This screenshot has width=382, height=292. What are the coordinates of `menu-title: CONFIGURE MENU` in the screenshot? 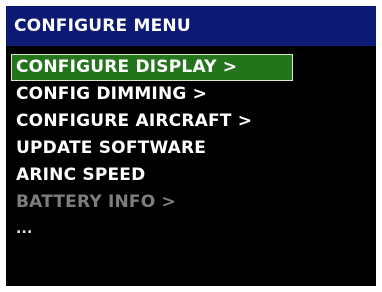 It's located at (191, 26).